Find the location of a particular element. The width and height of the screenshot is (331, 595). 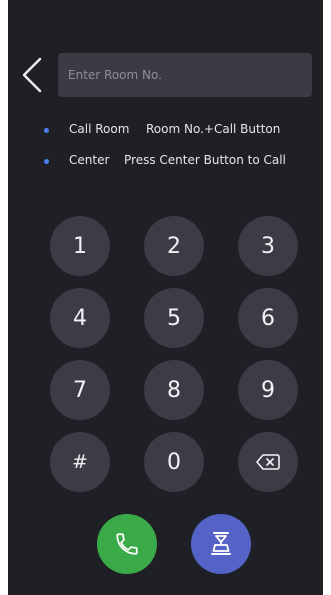

key-2: 2 is located at coordinates (174, 246).